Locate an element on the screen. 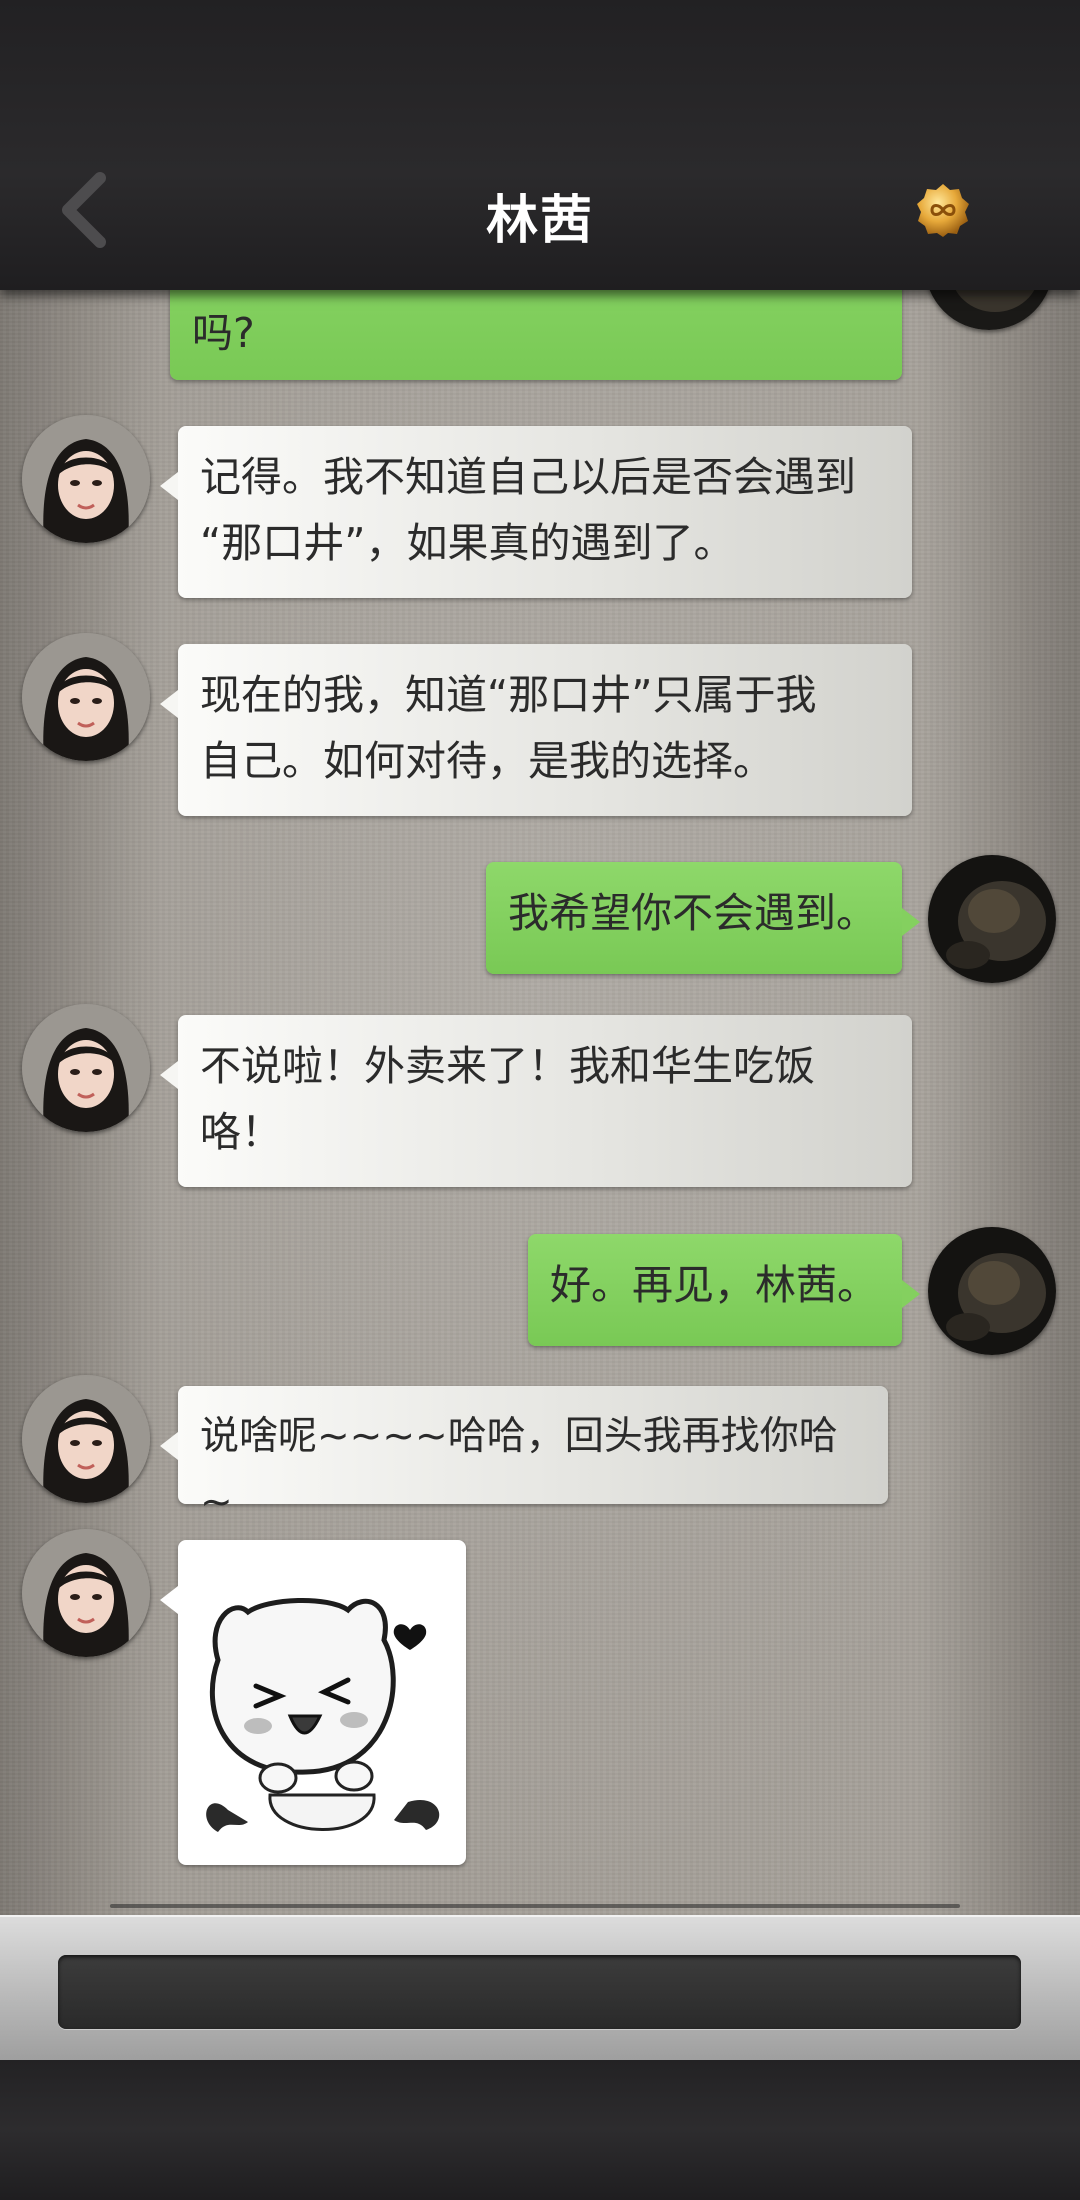 Image resolution: width=1080 pixels, height=2200 pixels. incoming-message-bubble: 不说啦！外卖来了！我和华生吃饭 咯！ is located at coordinates (536, 1101).